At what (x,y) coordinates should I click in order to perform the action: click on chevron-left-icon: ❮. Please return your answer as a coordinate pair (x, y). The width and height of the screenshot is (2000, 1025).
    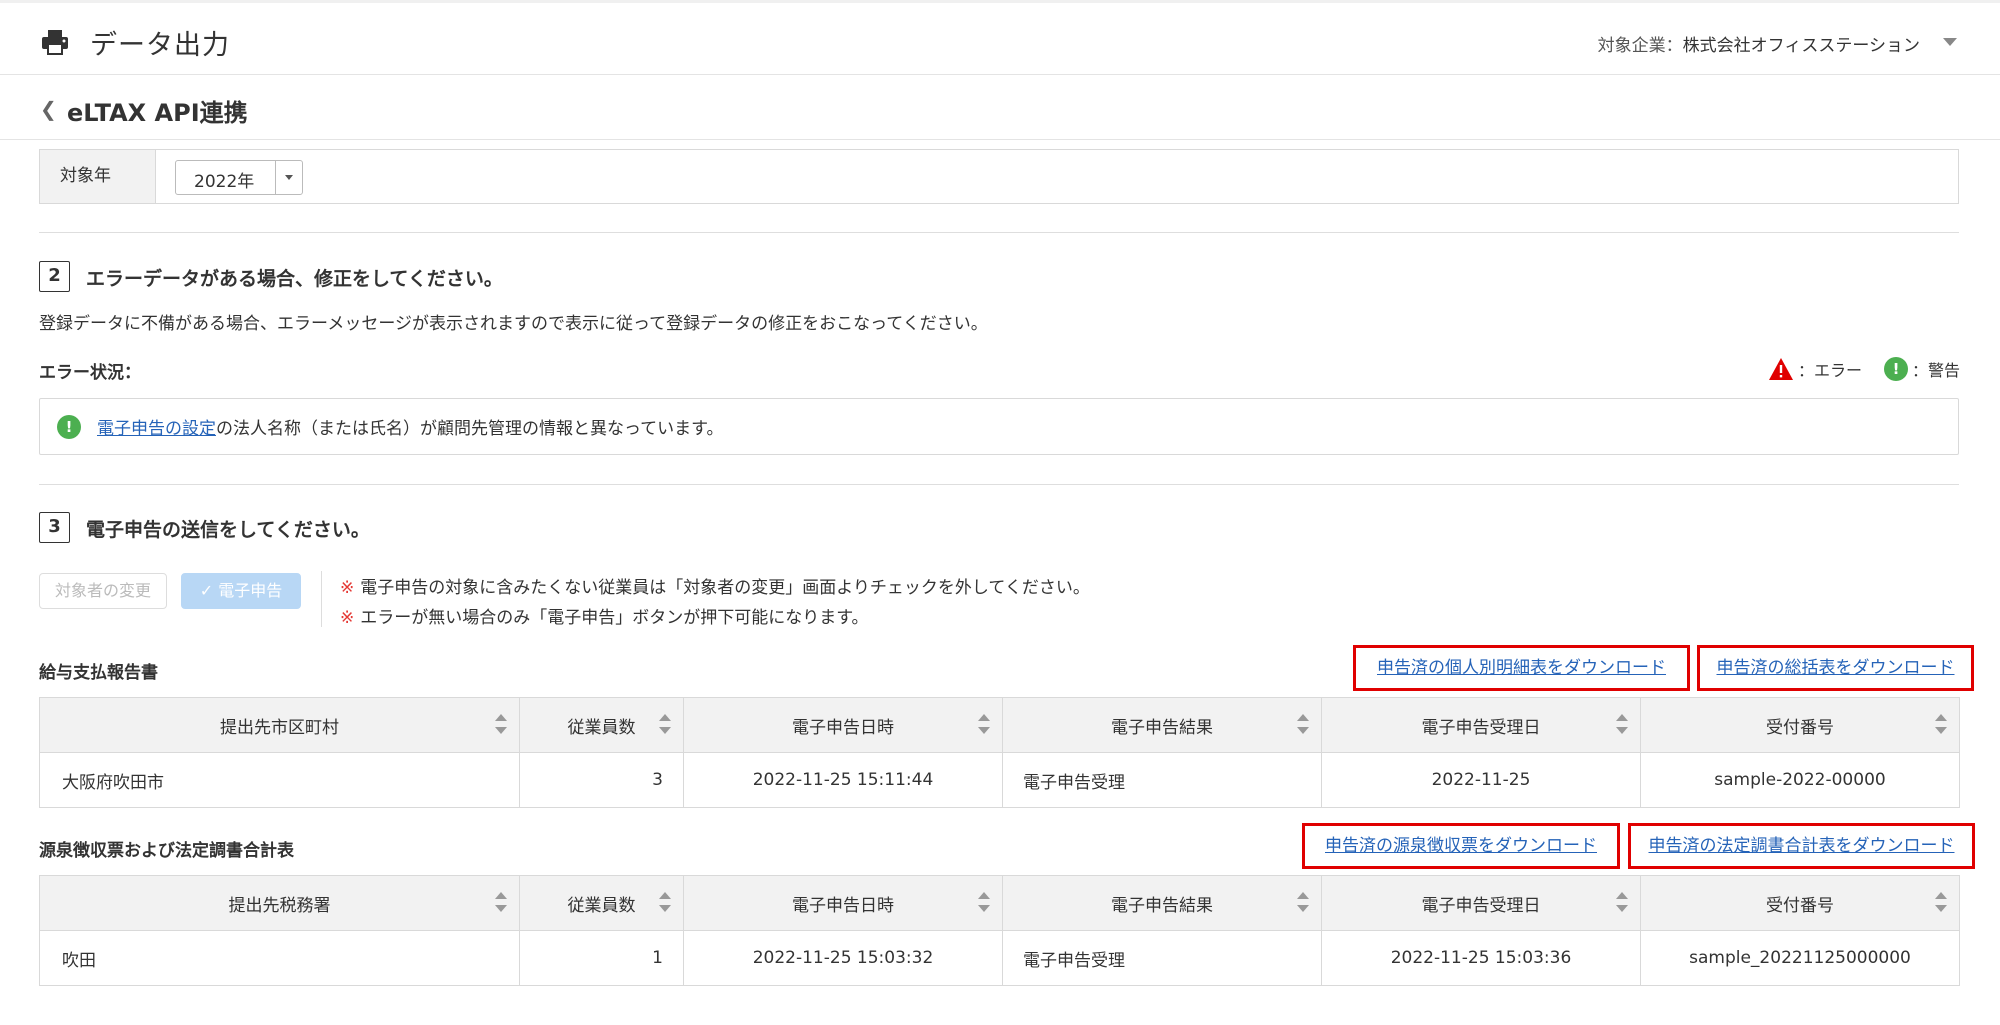
    Looking at the image, I should click on (48, 109).